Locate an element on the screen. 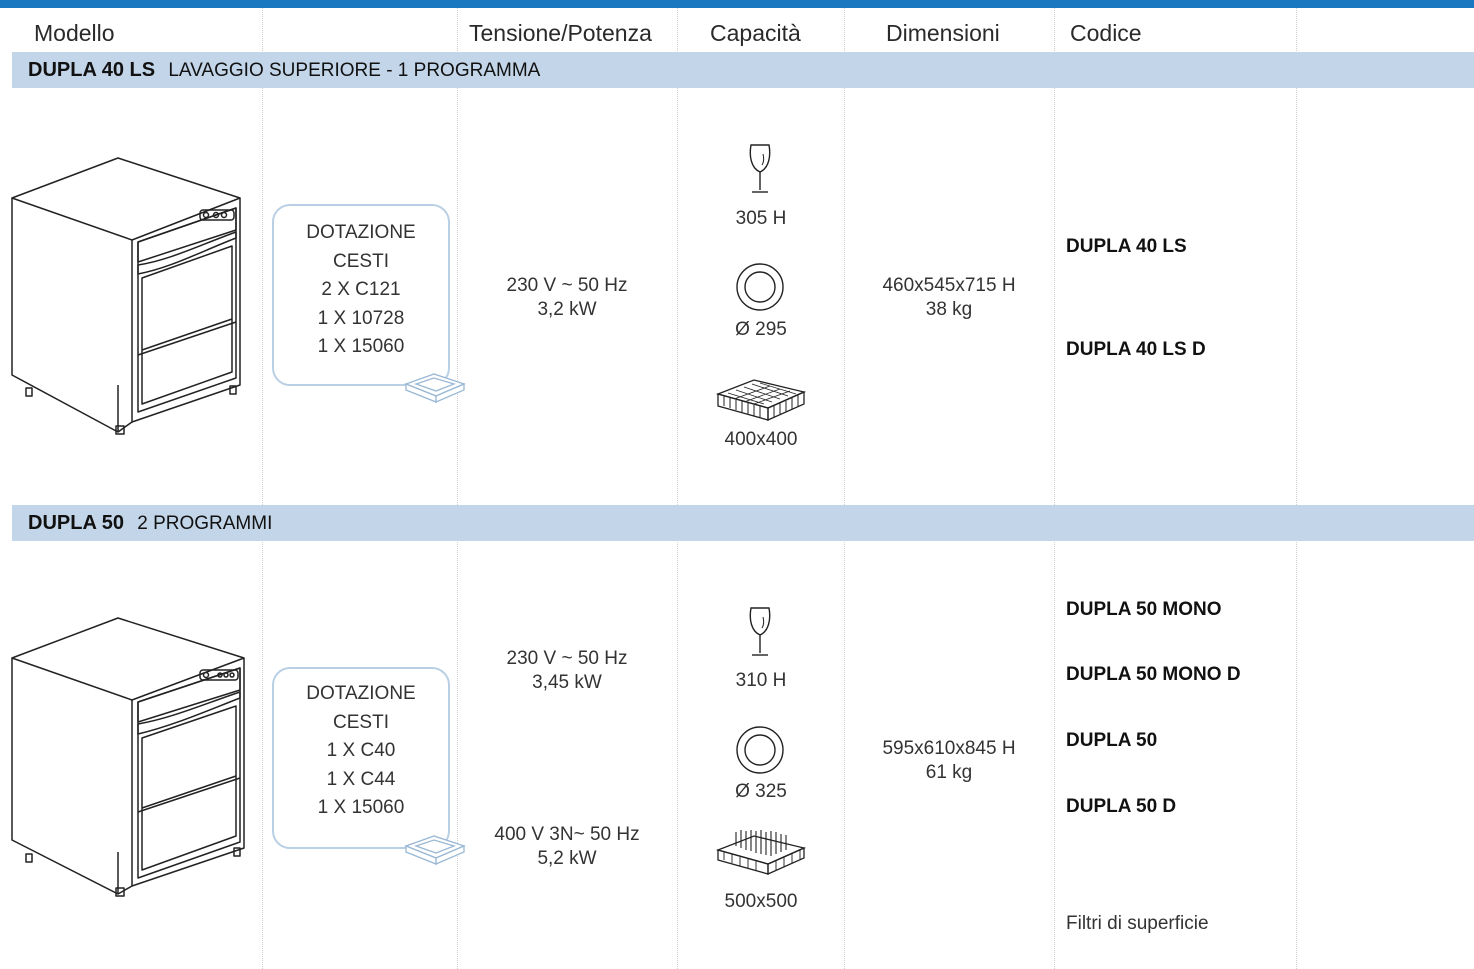  plate-diameter: Ø 295 is located at coordinates (761, 329).